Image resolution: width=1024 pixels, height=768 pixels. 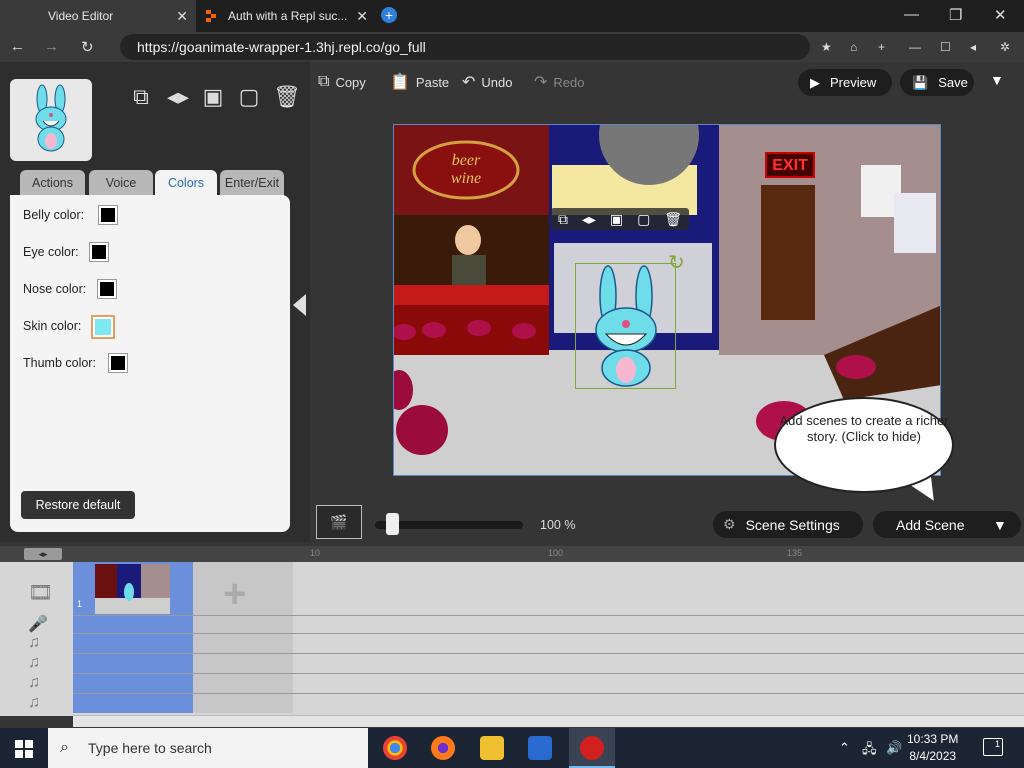 What do you see at coordinates (107, 289) in the screenshot?
I see `nose-color-swatch` at bounding box center [107, 289].